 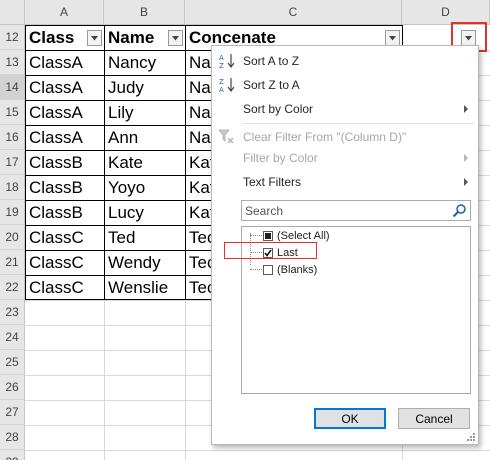 I want to click on header-cell-name: Name, so click(x=136, y=37).